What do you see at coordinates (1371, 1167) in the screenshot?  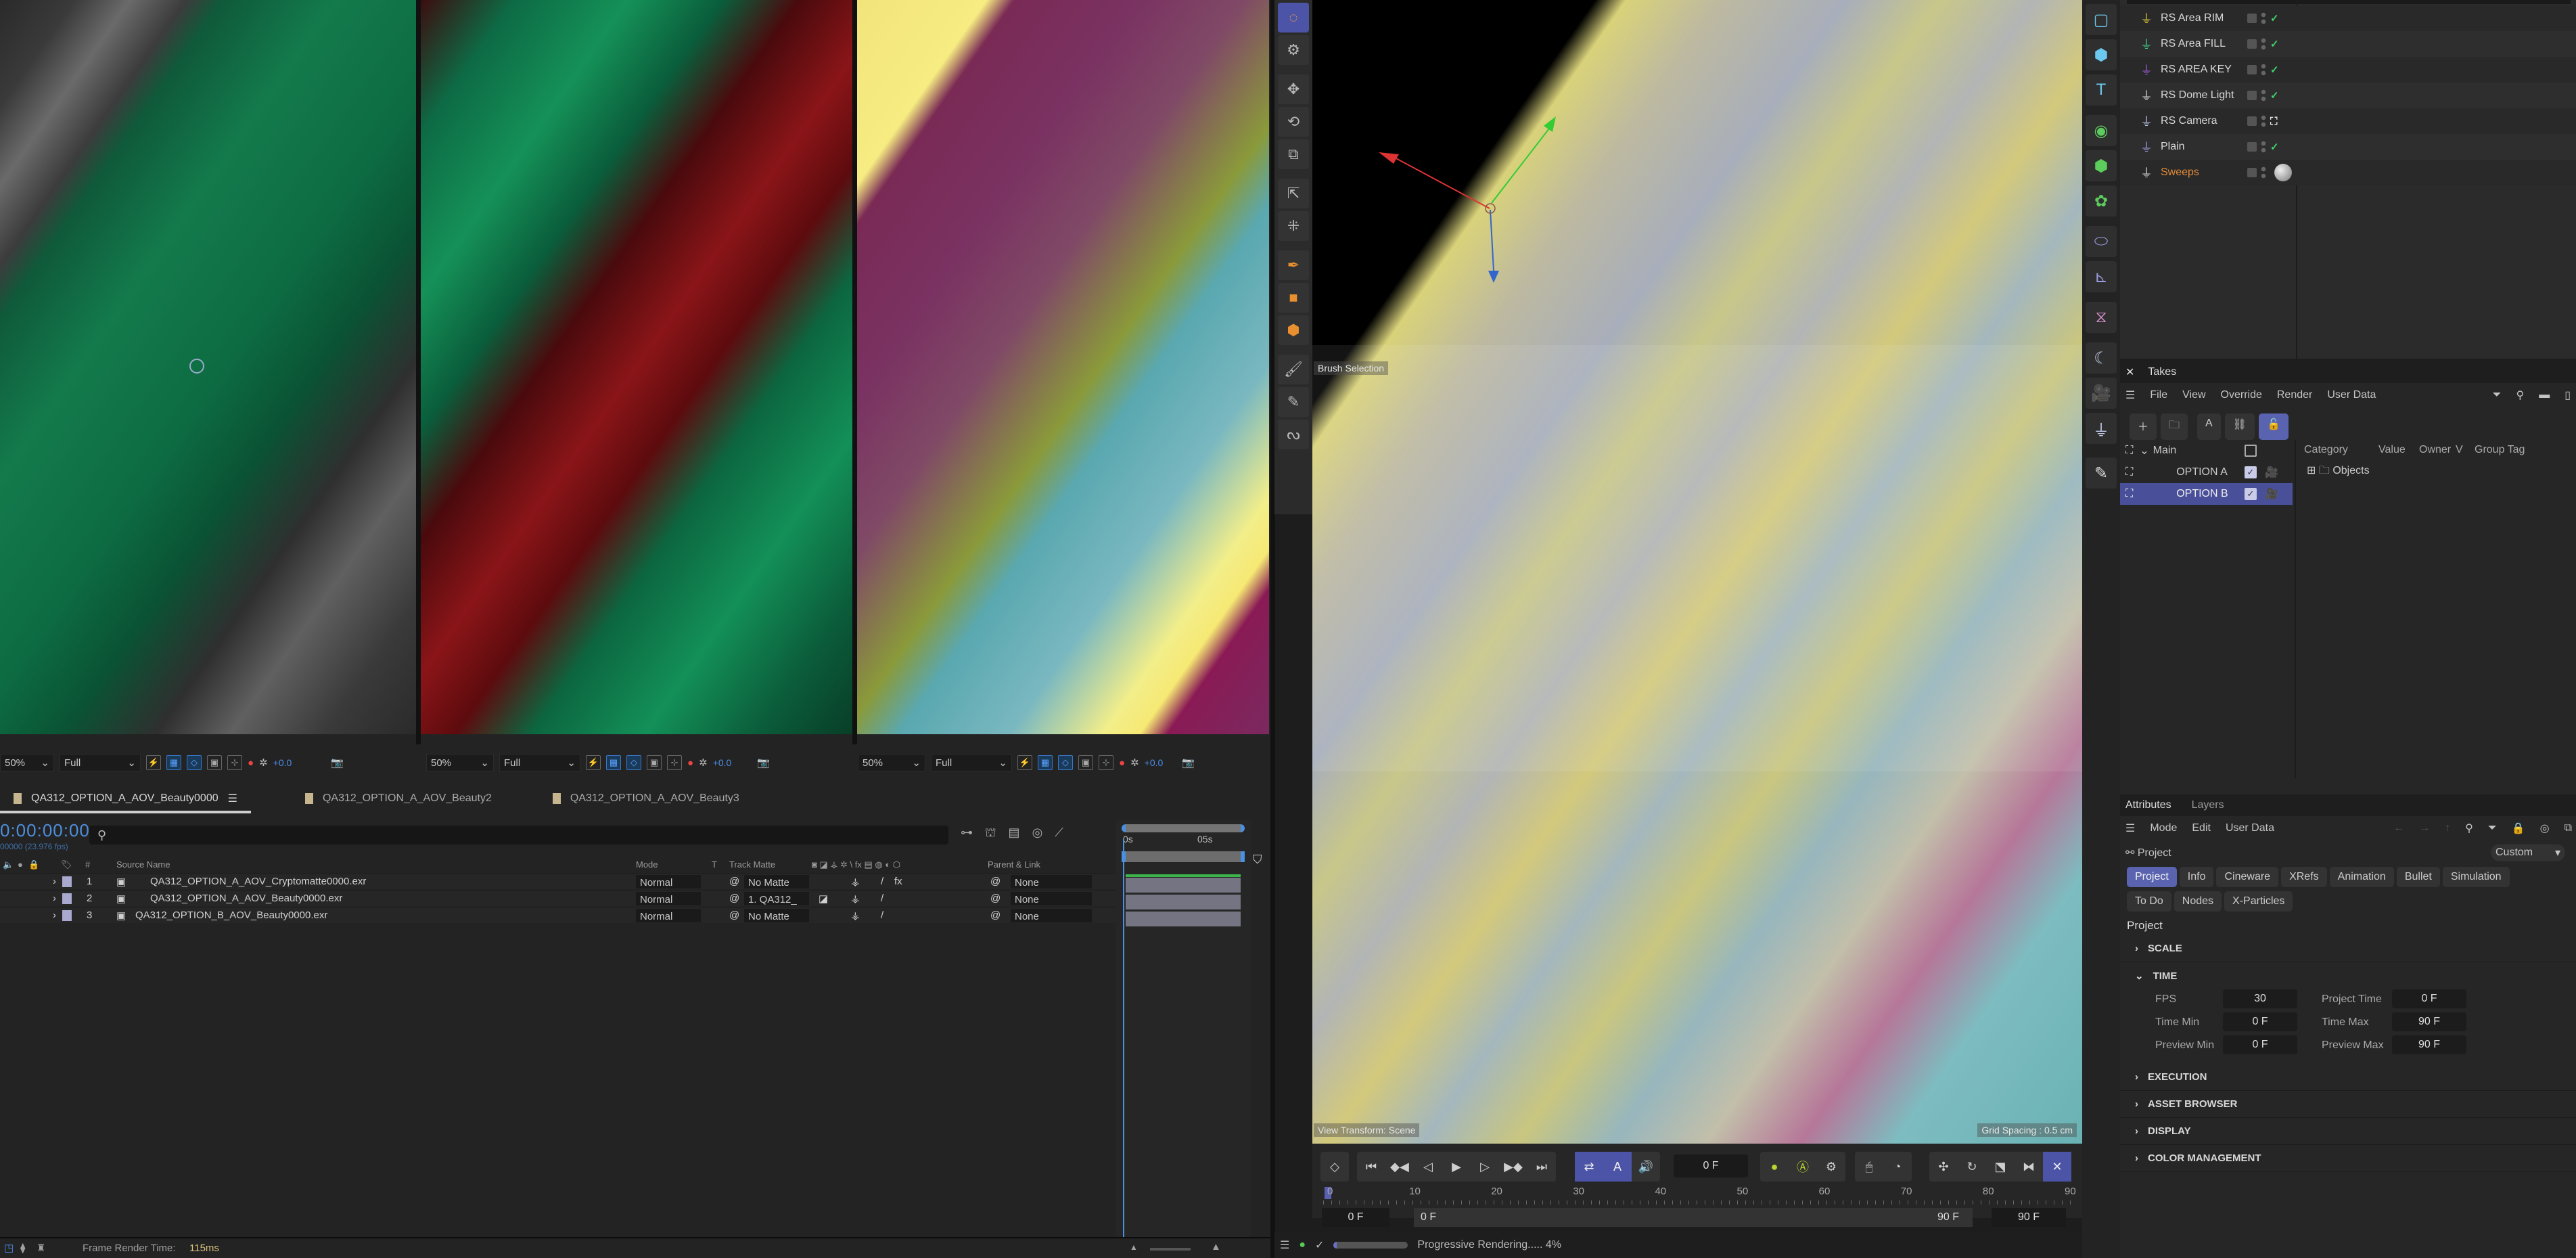 I see `go-to-start-icon: ⏮` at bounding box center [1371, 1167].